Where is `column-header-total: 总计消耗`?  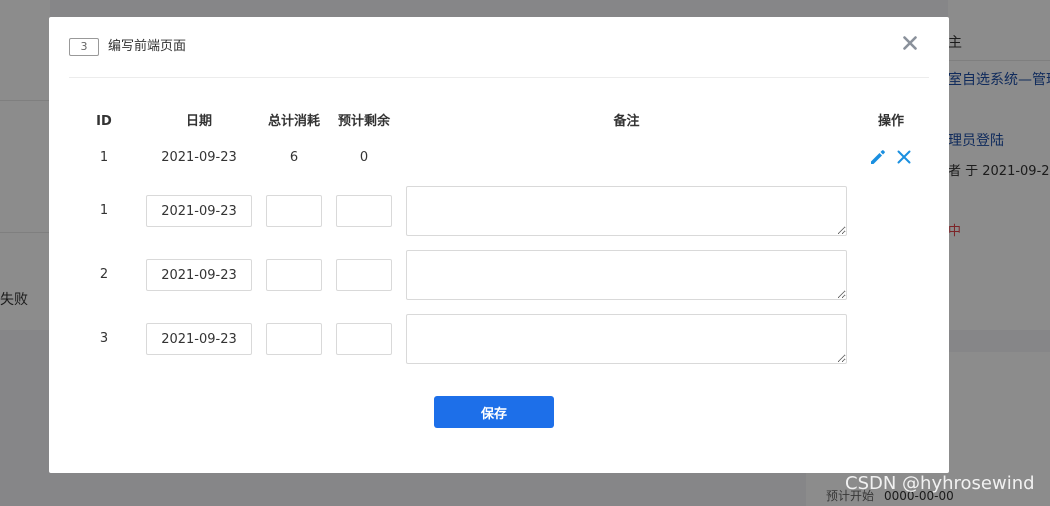
column-header-total: 总计消耗 is located at coordinates (293, 121).